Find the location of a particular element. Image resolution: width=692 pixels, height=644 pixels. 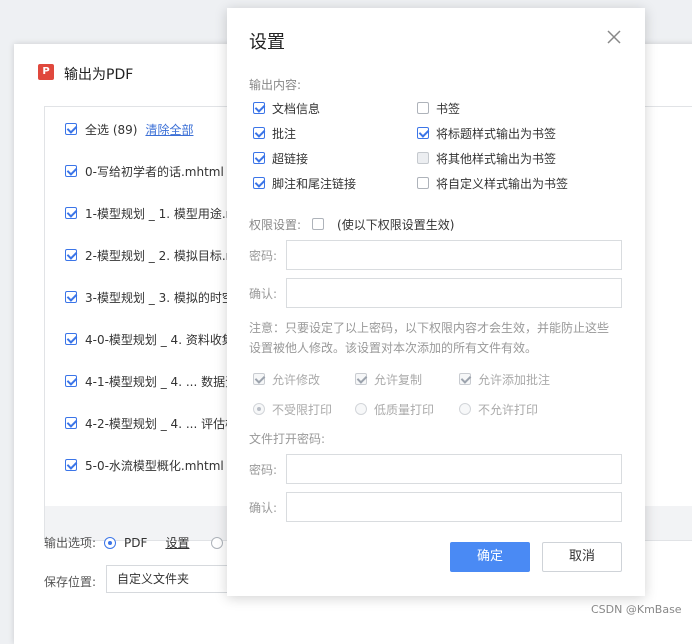

option-custom-bookmarks: 将自定义样式输出为书签 is located at coordinates (492, 183).